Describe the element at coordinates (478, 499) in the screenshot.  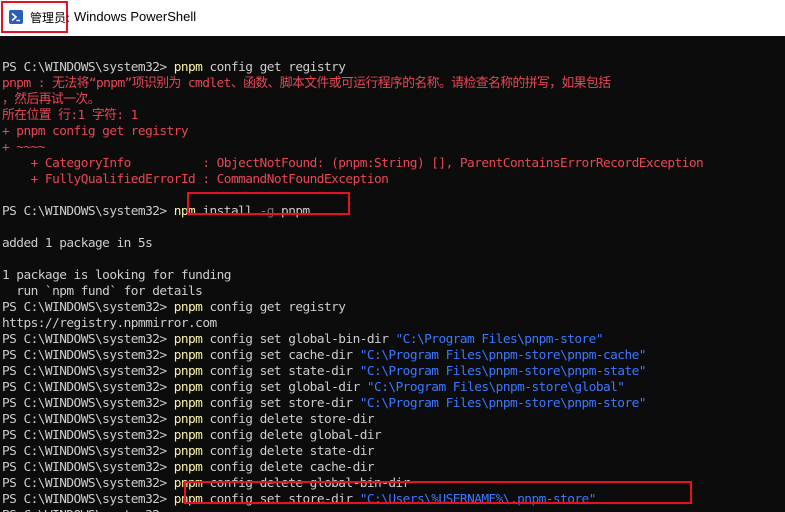
I see `console-text-segment: "C:\Users\%USERNAME%\.pnpm-store"` at that location.